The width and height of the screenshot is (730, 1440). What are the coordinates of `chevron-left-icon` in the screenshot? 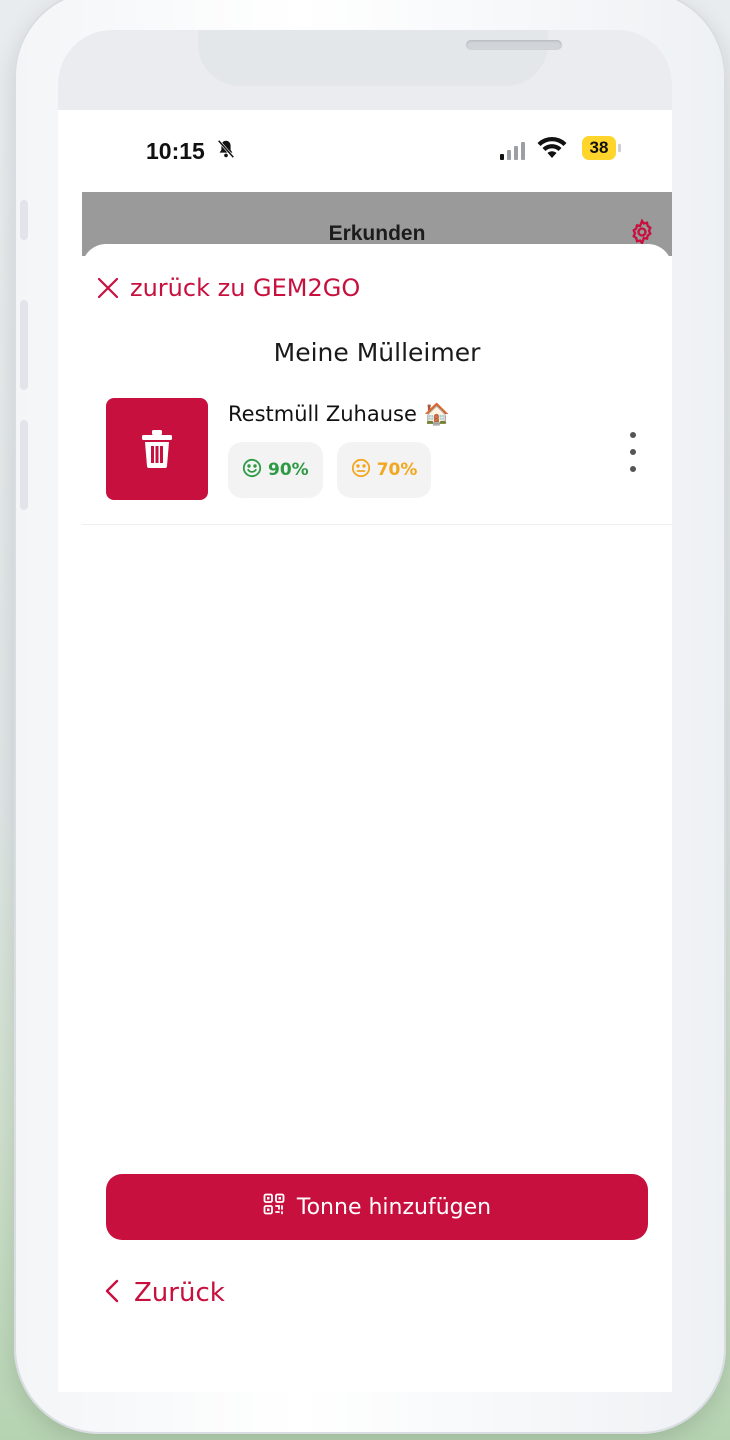 It's located at (112, 1293).